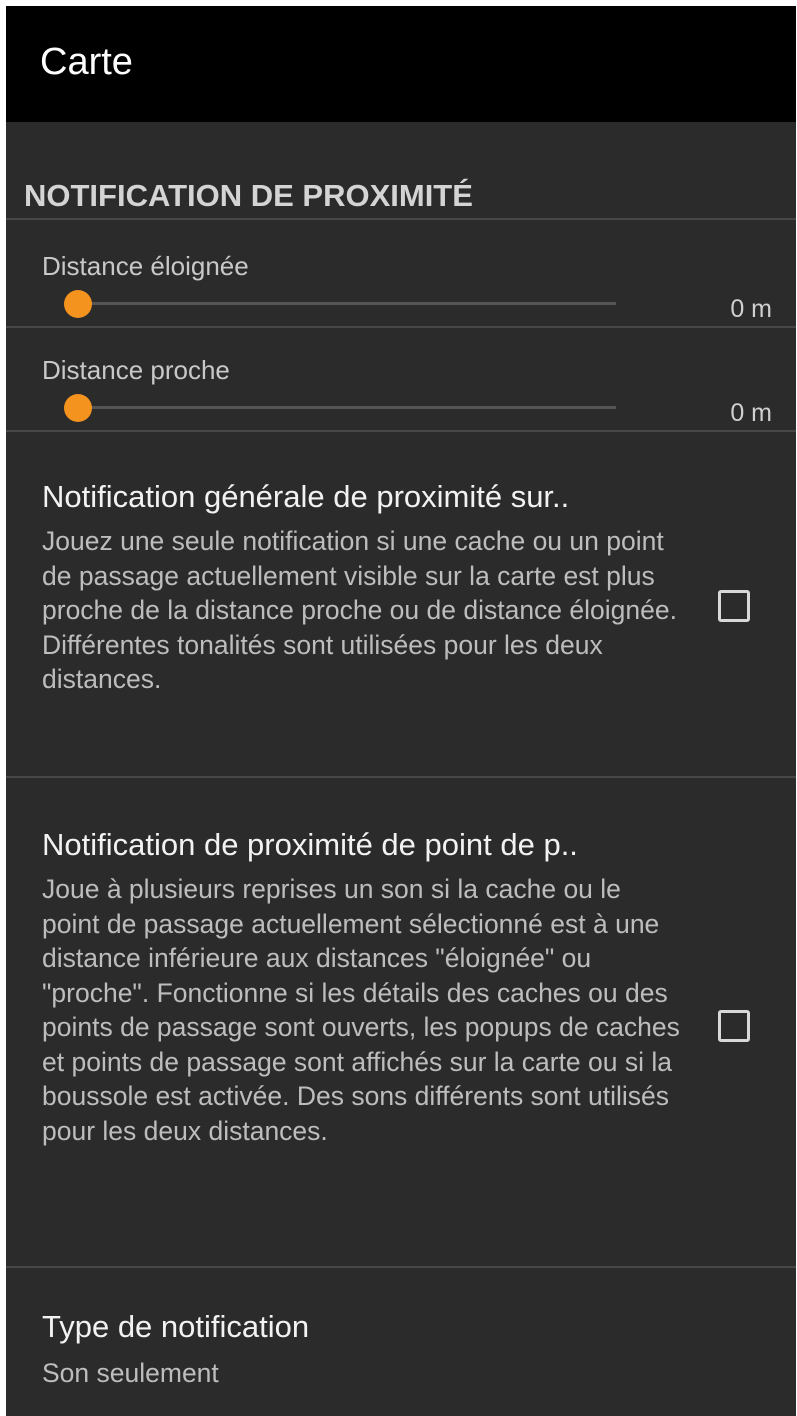  What do you see at coordinates (401, 219) in the screenshot?
I see `section-divider` at bounding box center [401, 219].